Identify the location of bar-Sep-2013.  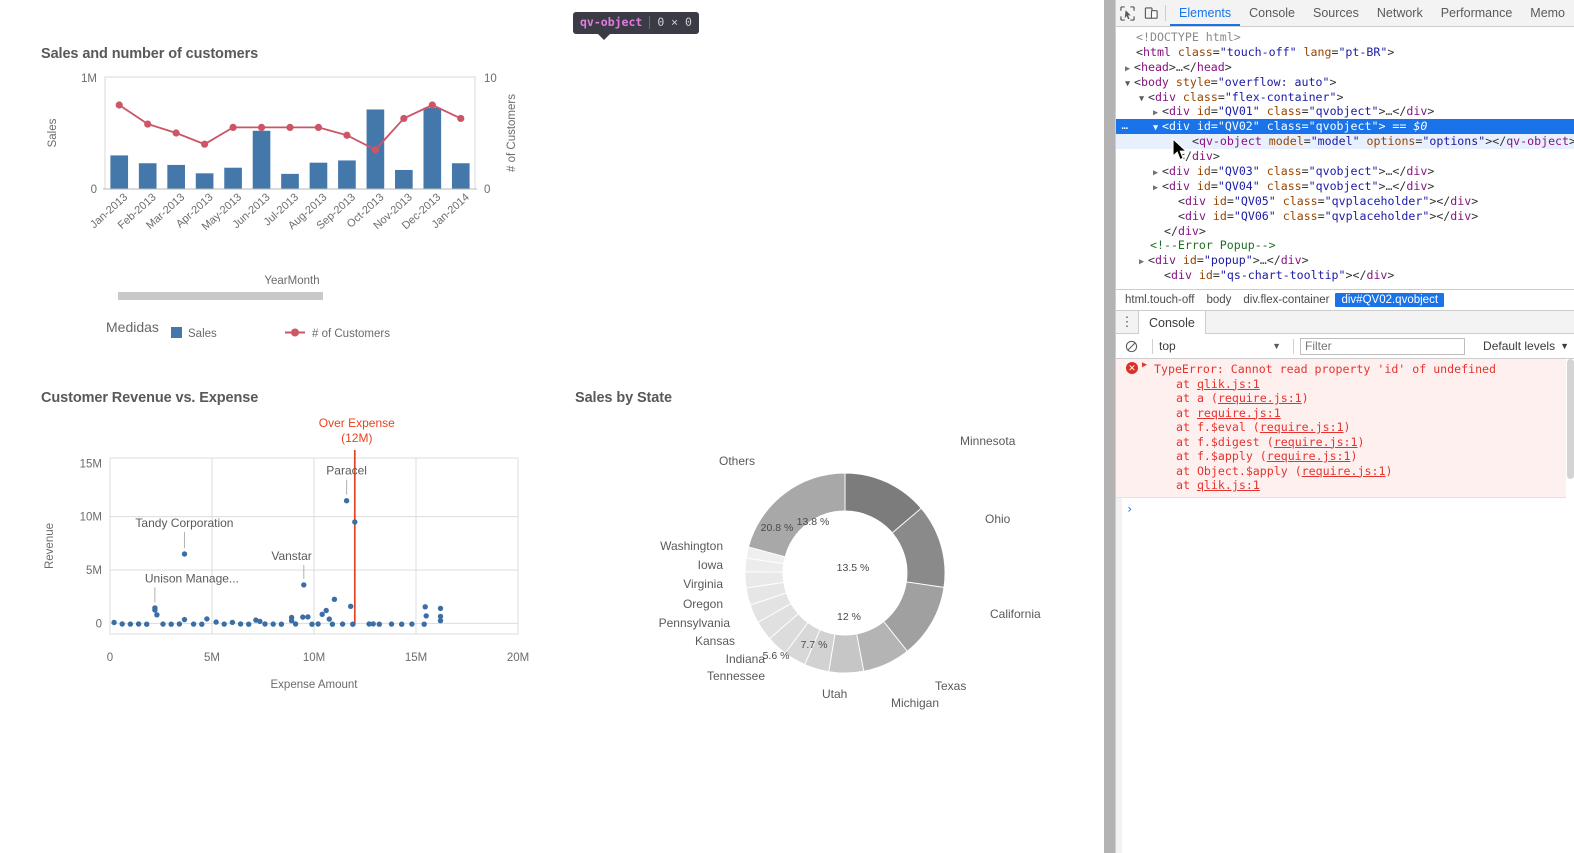
(347, 174).